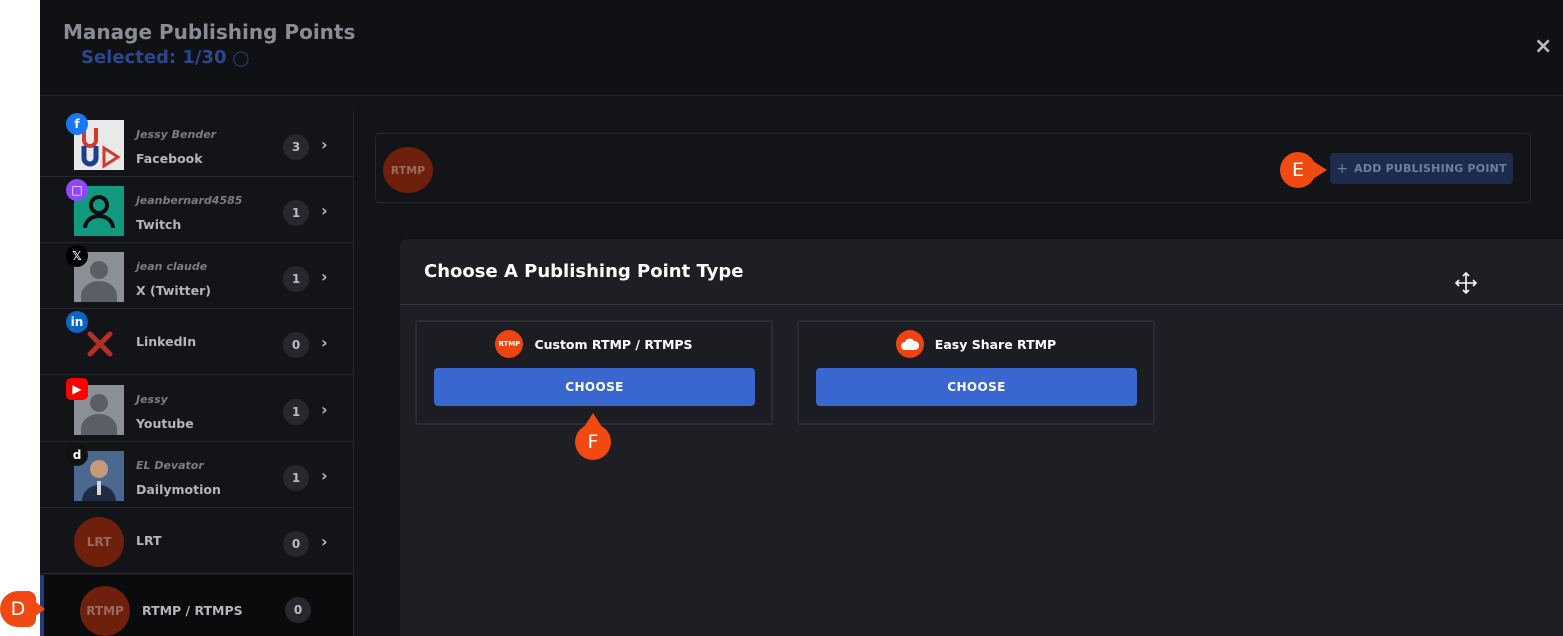 The width and height of the screenshot is (1563, 636). I want to click on callout-d: D, so click(22, 609).